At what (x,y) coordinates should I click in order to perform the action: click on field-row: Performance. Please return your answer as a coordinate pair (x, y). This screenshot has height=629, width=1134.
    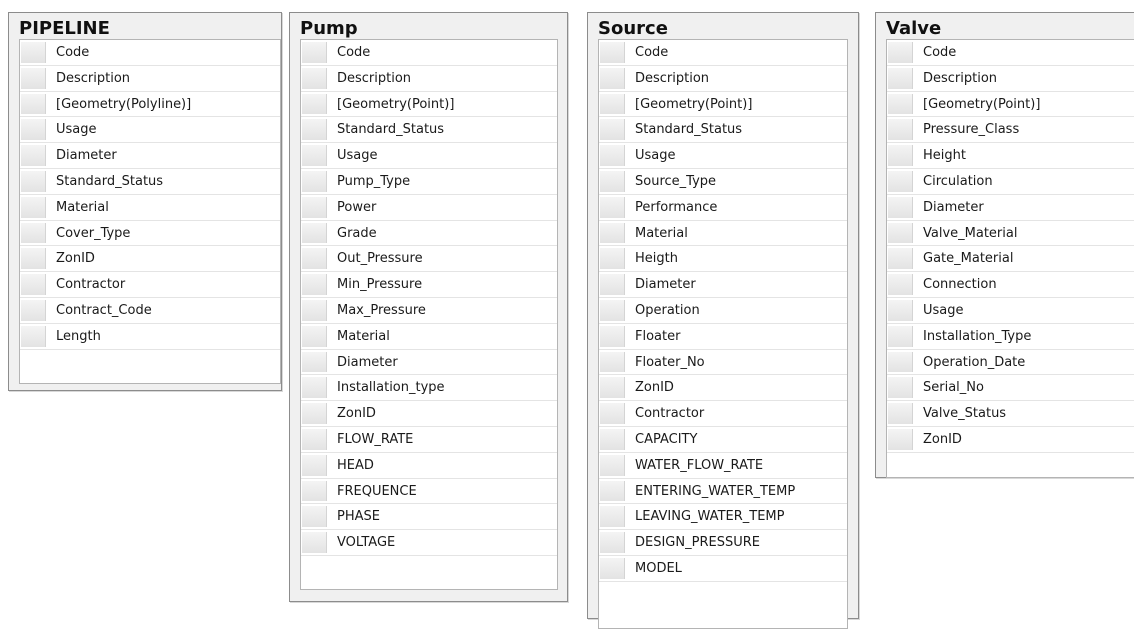
    Looking at the image, I should click on (723, 208).